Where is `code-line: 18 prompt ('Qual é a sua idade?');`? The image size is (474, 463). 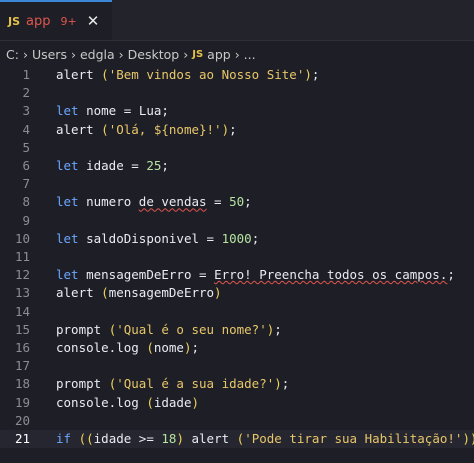
code-line: 18 prompt ('Qual é a sua idade?'); is located at coordinates (237, 384).